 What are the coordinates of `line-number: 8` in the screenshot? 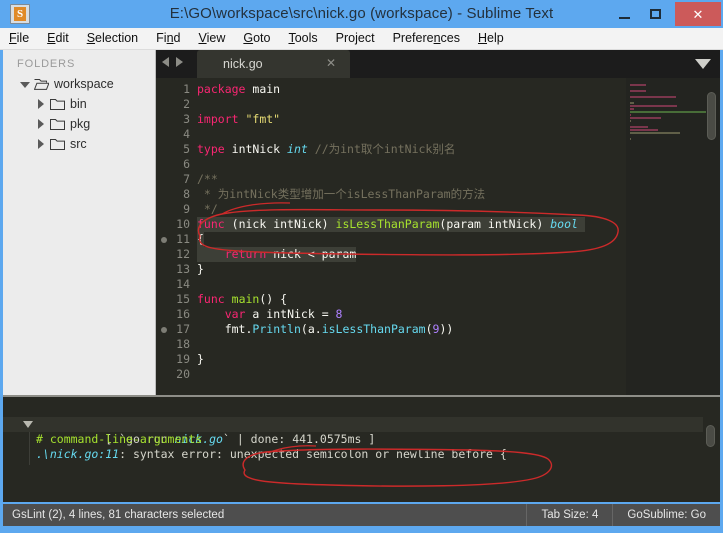 It's located at (186, 194).